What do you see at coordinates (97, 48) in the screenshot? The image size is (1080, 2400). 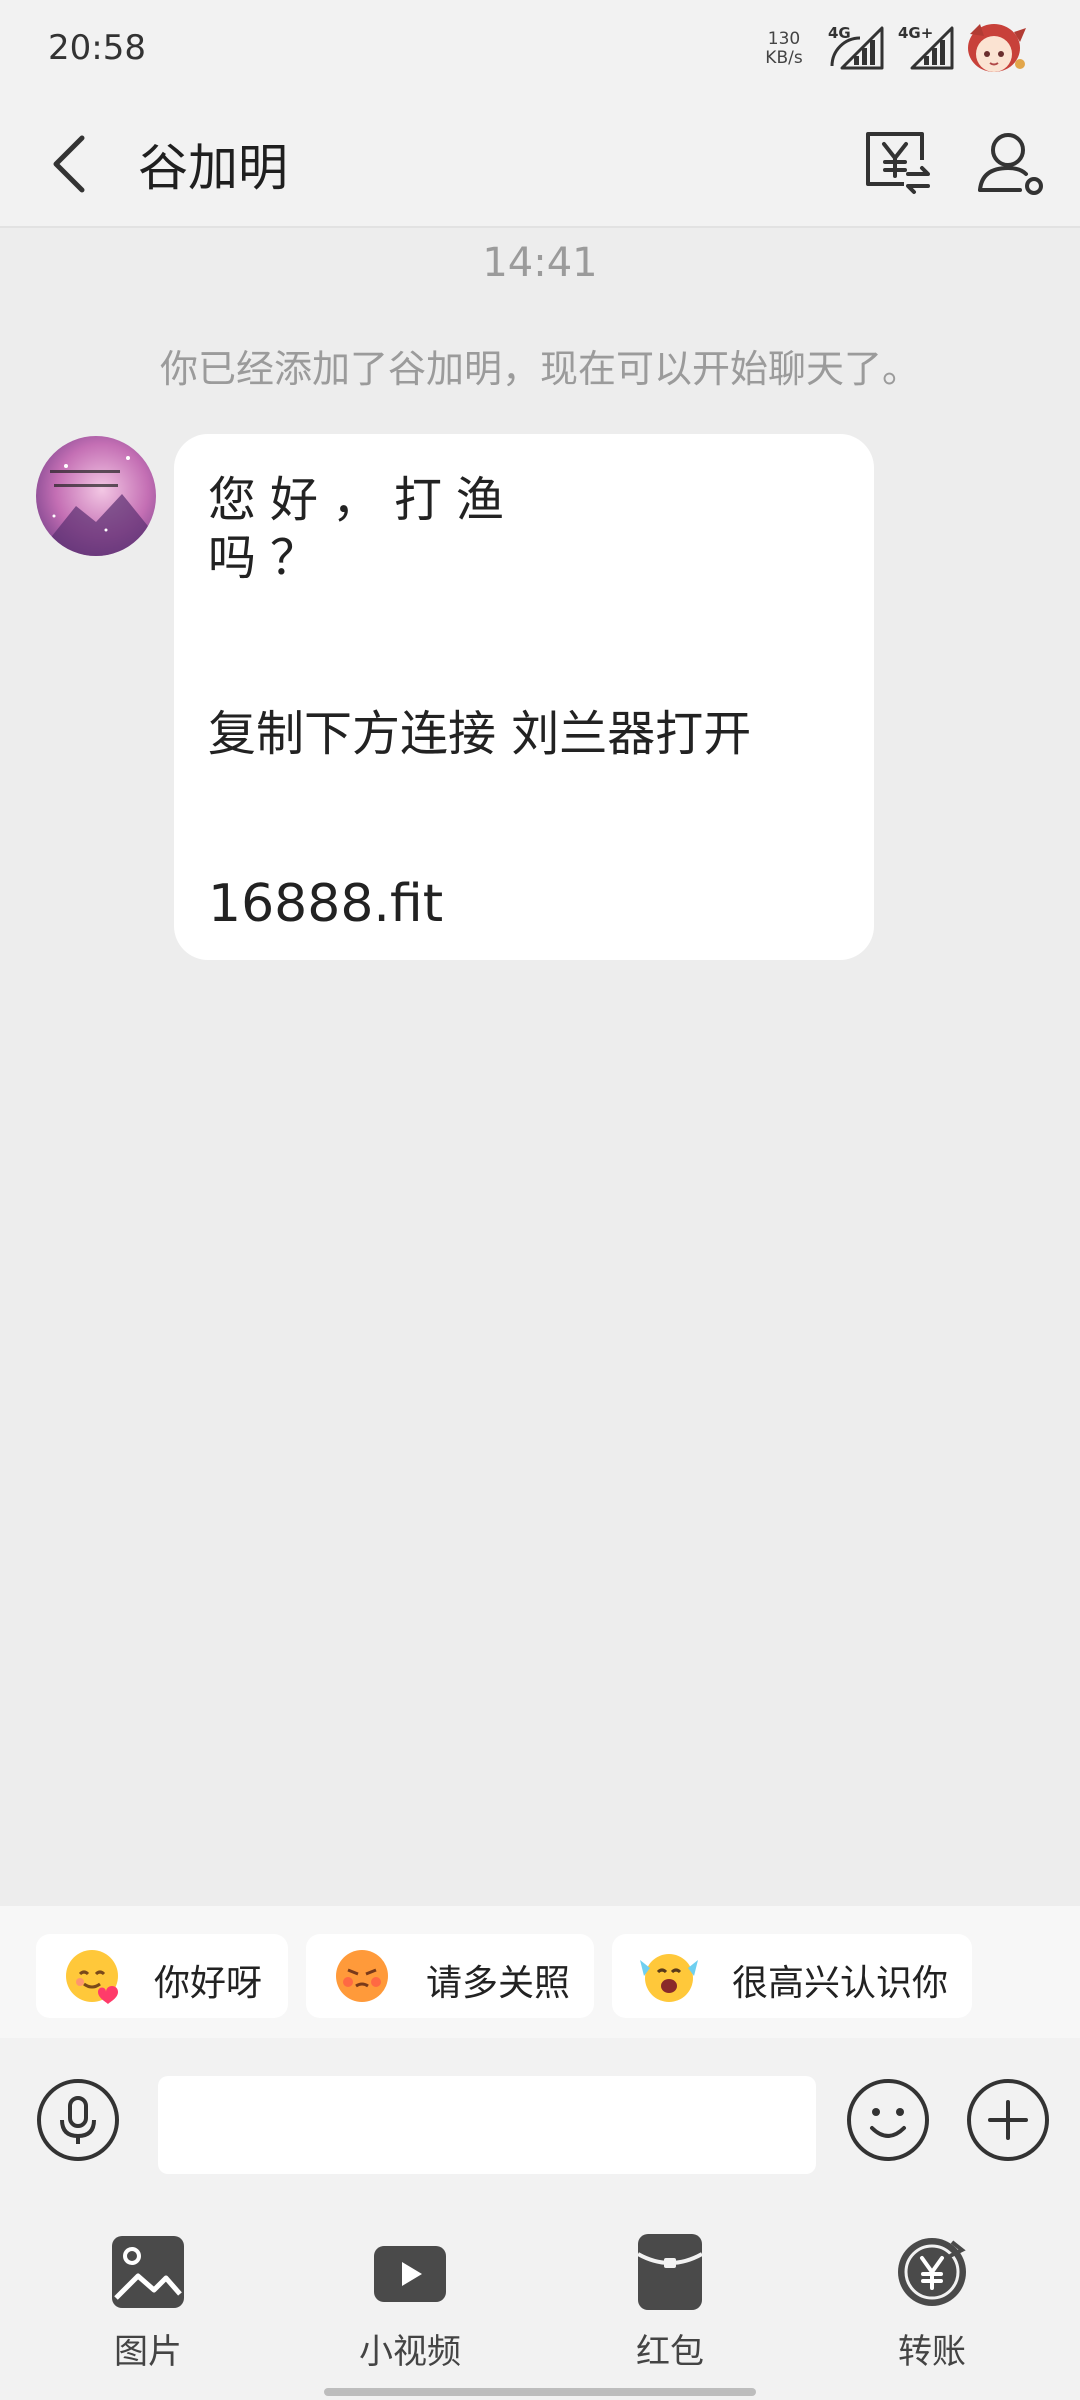 I see `status-time: 20:58` at bounding box center [97, 48].